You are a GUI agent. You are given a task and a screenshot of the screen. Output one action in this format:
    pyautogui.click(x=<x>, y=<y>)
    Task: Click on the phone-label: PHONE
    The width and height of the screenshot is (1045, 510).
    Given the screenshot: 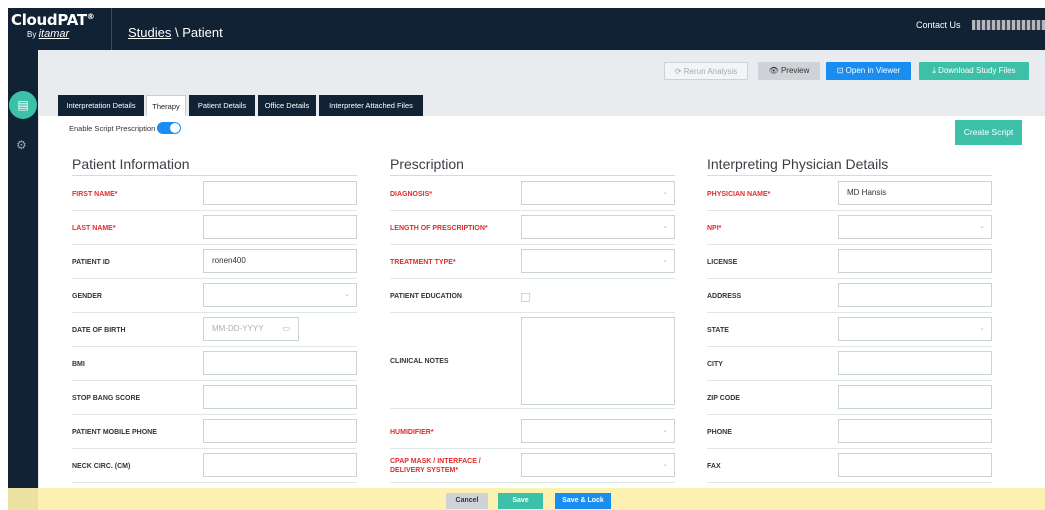 What is the action you would take?
    pyautogui.click(x=719, y=432)
    